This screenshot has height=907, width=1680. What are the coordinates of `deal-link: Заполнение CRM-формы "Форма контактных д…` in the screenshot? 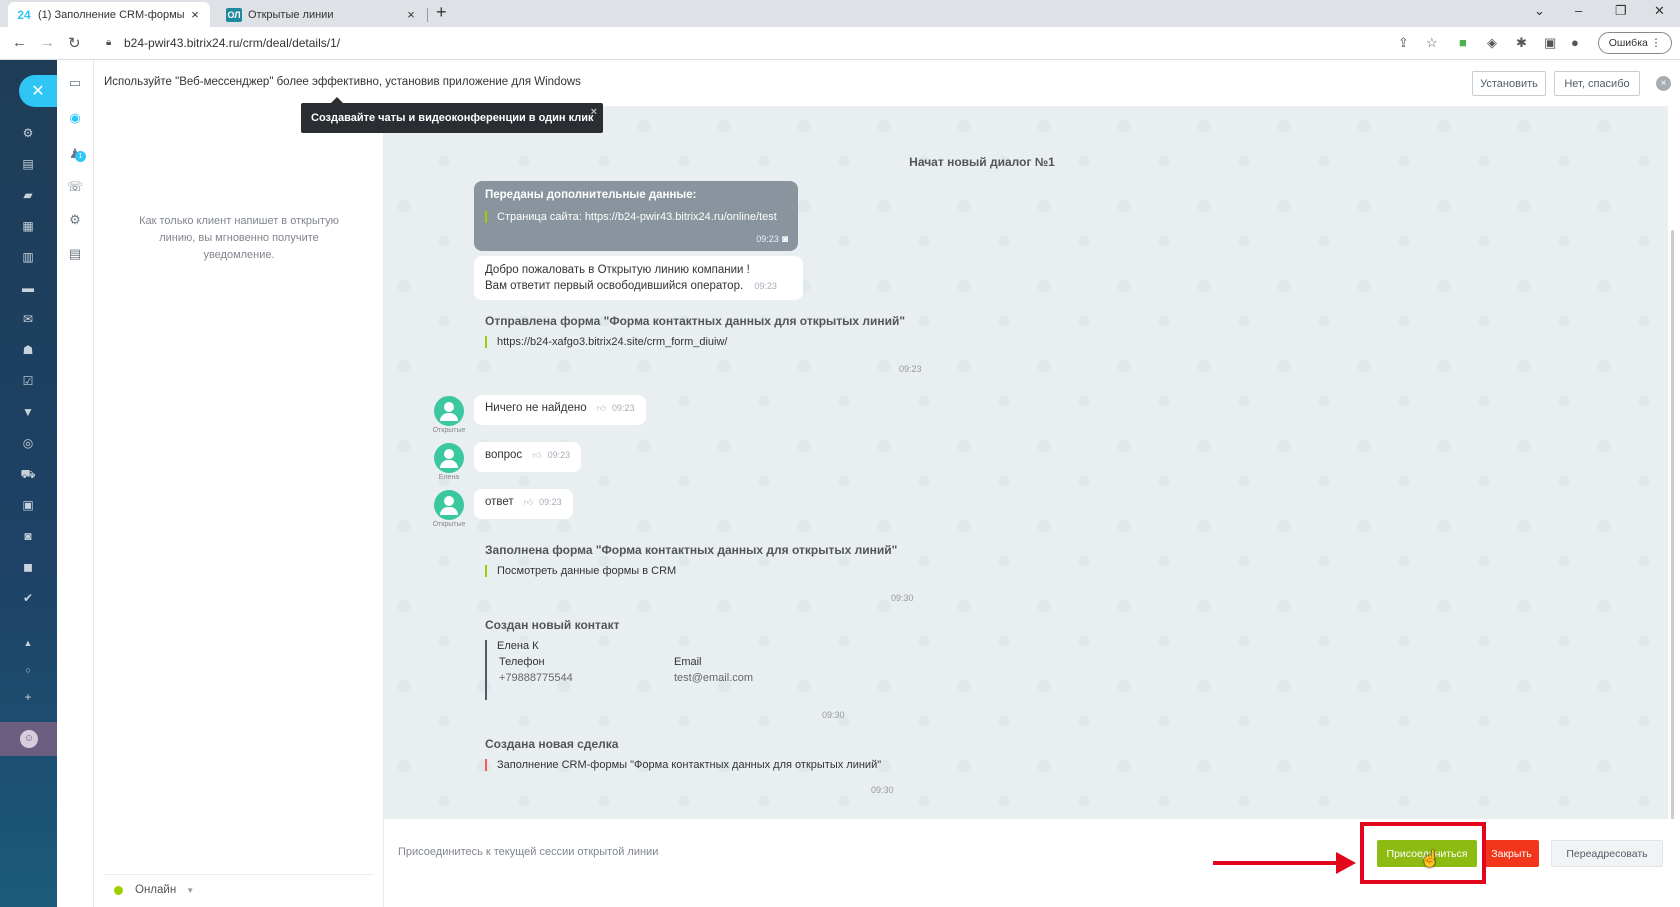 It's located at (705, 765).